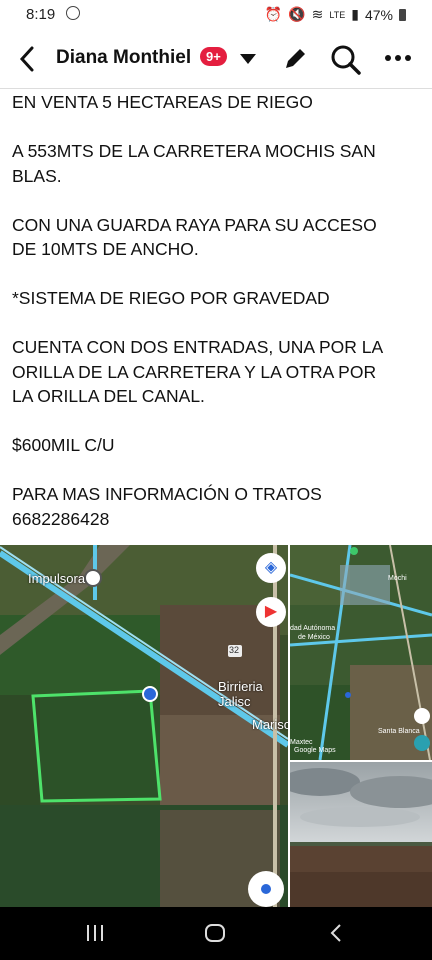 The width and height of the screenshot is (432, 960). What do you see at coordinates (108, 396) in the screenshot?
I see `post-line: LA ORILLA DEL CANAL.` at bounding box center [108, 396].